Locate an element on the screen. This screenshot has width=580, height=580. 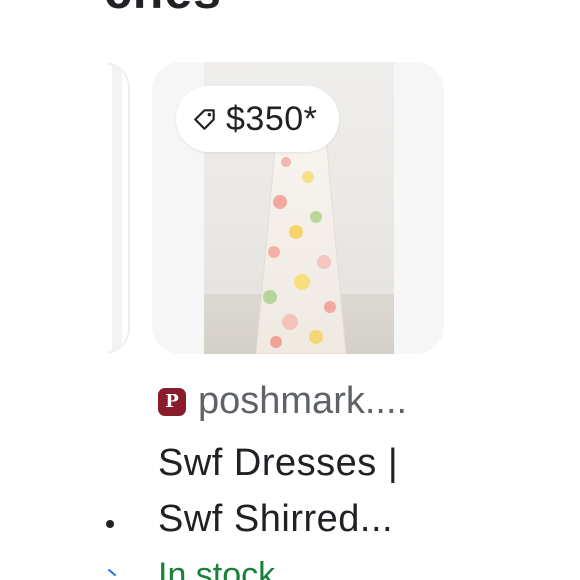
price-badge: $350* is located at coordinates (258, 119).